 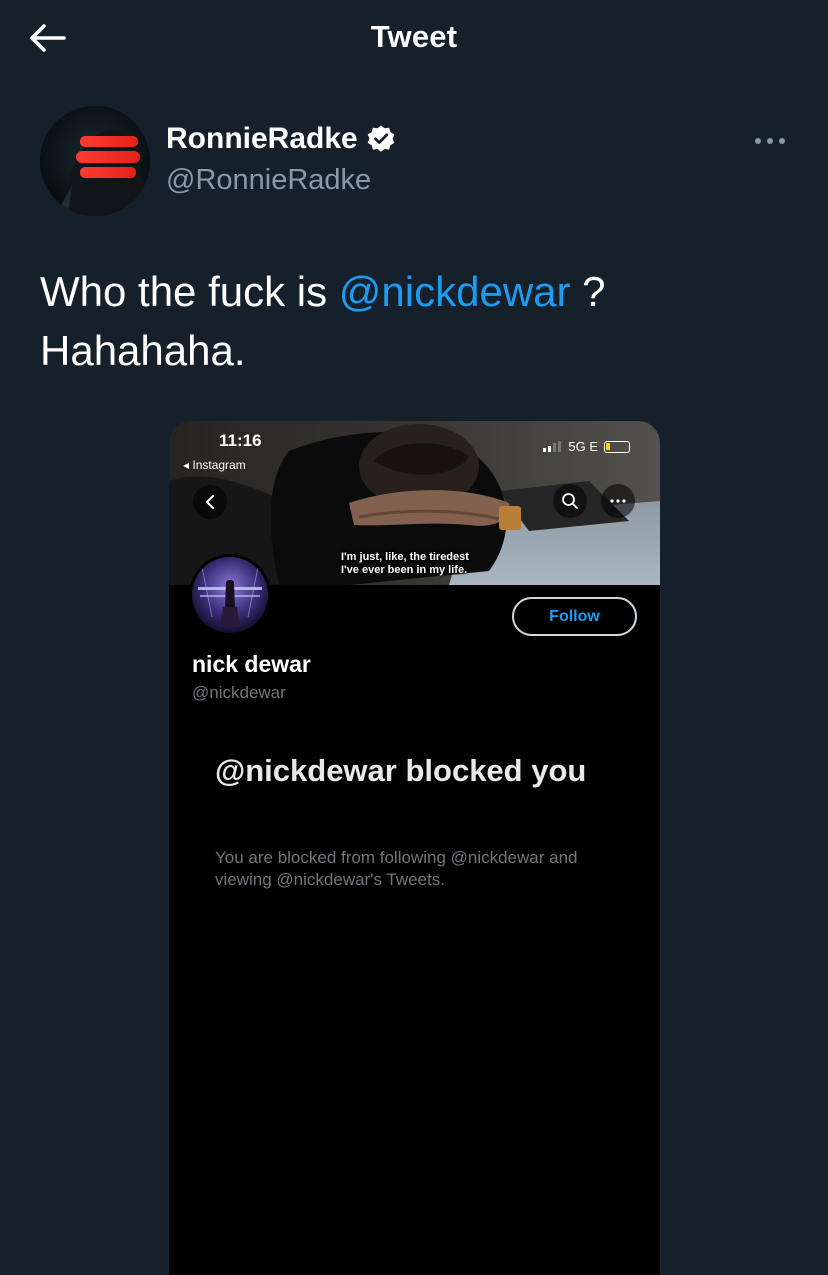 What do you see at coordinates (251, 664) in the screenshot?
I see `profile-name: nick dewar` at bounding box center [251, 664].